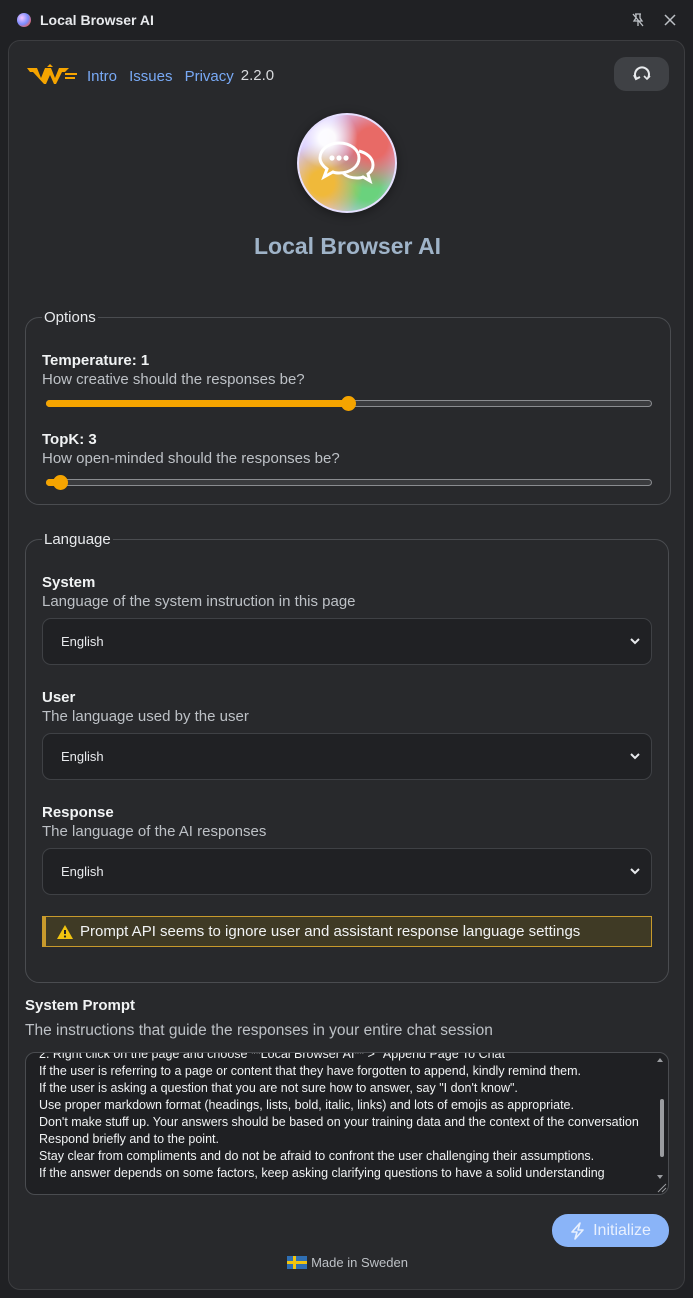 The height and width of the screenshot is (1298, 693). Describe the element at coordinates (70, 317) in the screenshot. I see `options-legend: Options` at that location.